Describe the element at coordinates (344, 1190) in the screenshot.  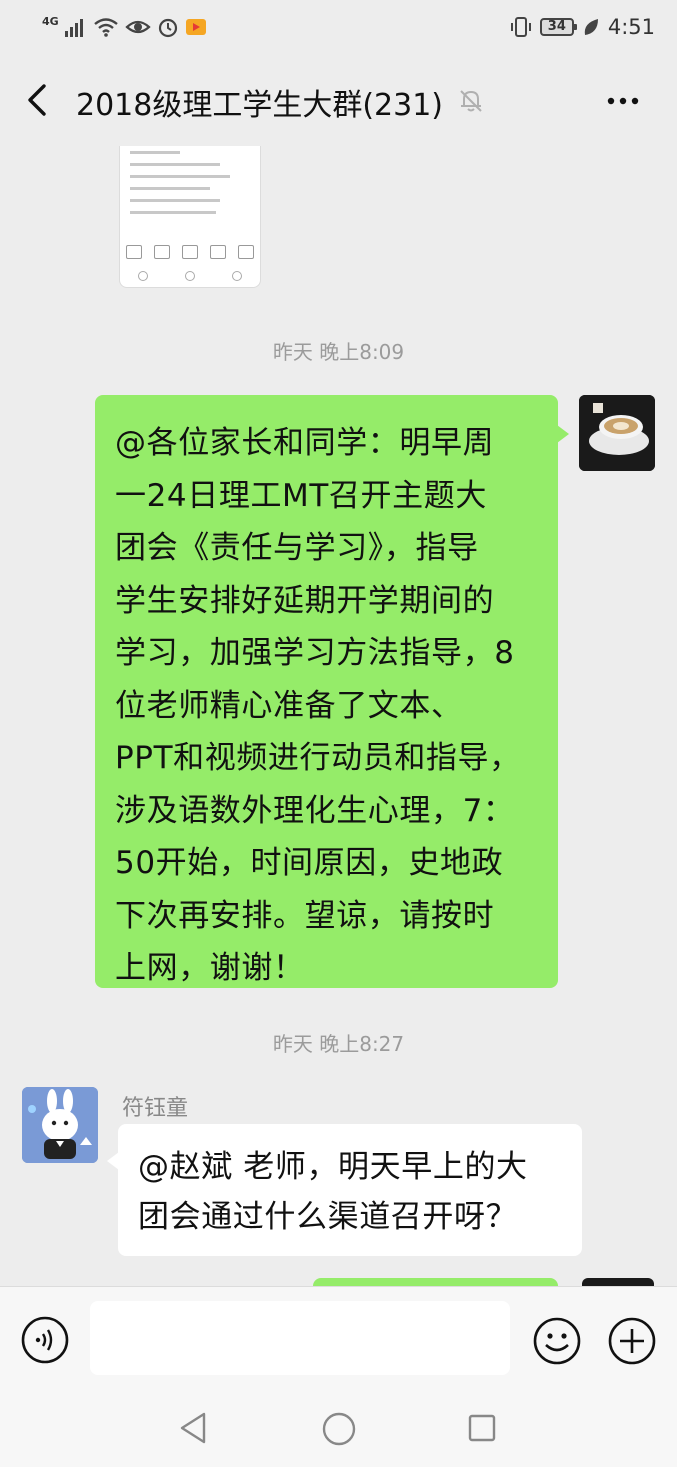
I see `message-bubble-other: @赵斌 老师，明天早上的大 团会通过什么渠道召开呀？` at that location.